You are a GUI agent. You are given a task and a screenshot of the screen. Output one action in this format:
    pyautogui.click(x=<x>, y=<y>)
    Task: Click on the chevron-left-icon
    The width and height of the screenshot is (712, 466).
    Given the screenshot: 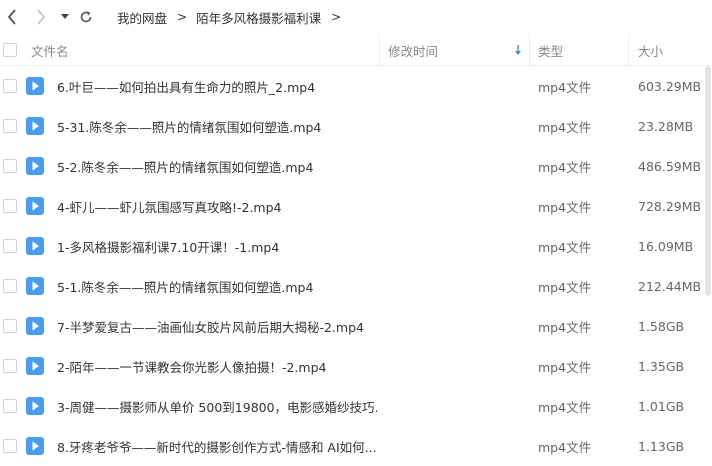 What is the action you would take?
    pyautogui.click(x=11, y=17)
    